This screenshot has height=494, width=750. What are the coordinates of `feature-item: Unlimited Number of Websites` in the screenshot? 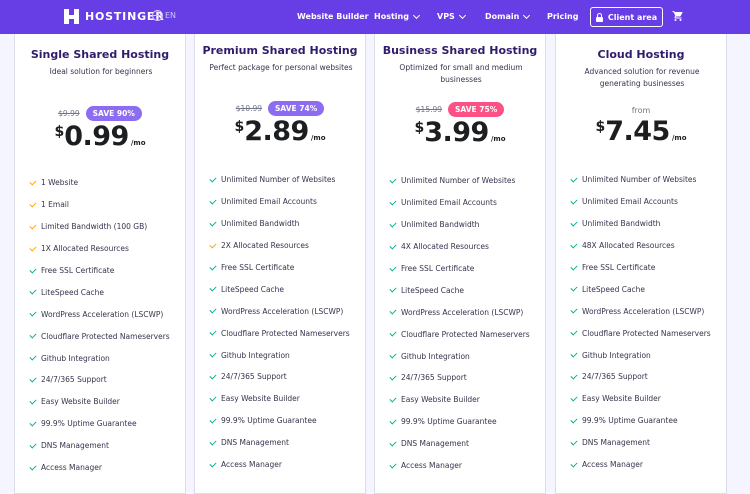 It's located at (459, 181).